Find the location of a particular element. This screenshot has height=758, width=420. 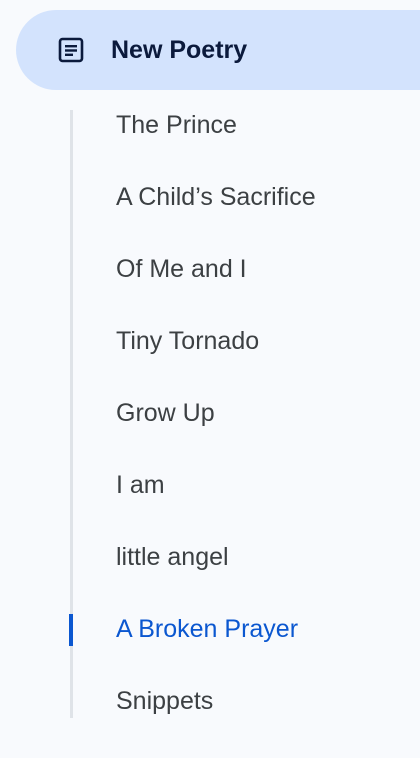

outline-item-grow-up: Grow Up is located at coordinates (165, 413).